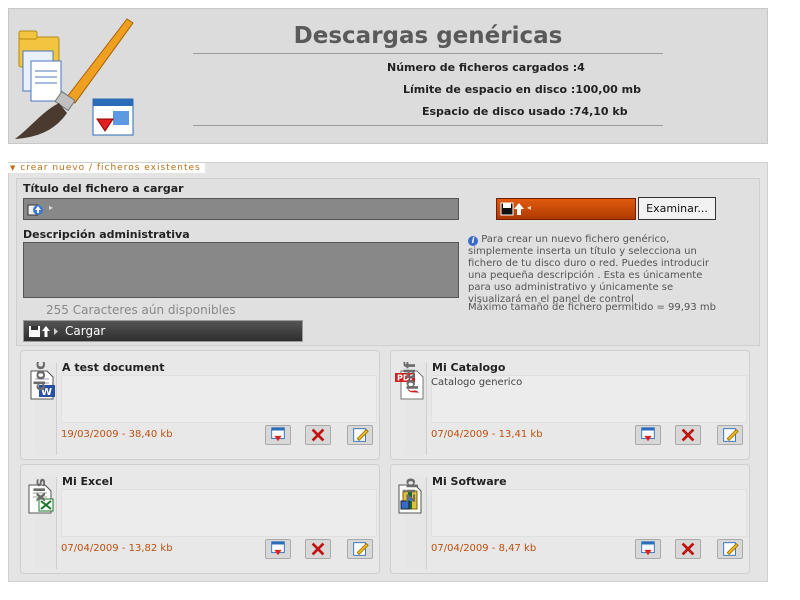 This screenshot has width=800, height=600. What do you see at coordinates (87, 481) in the screenshot?
I see `file-name: Mi Excel` at bounding box center [87, 481].